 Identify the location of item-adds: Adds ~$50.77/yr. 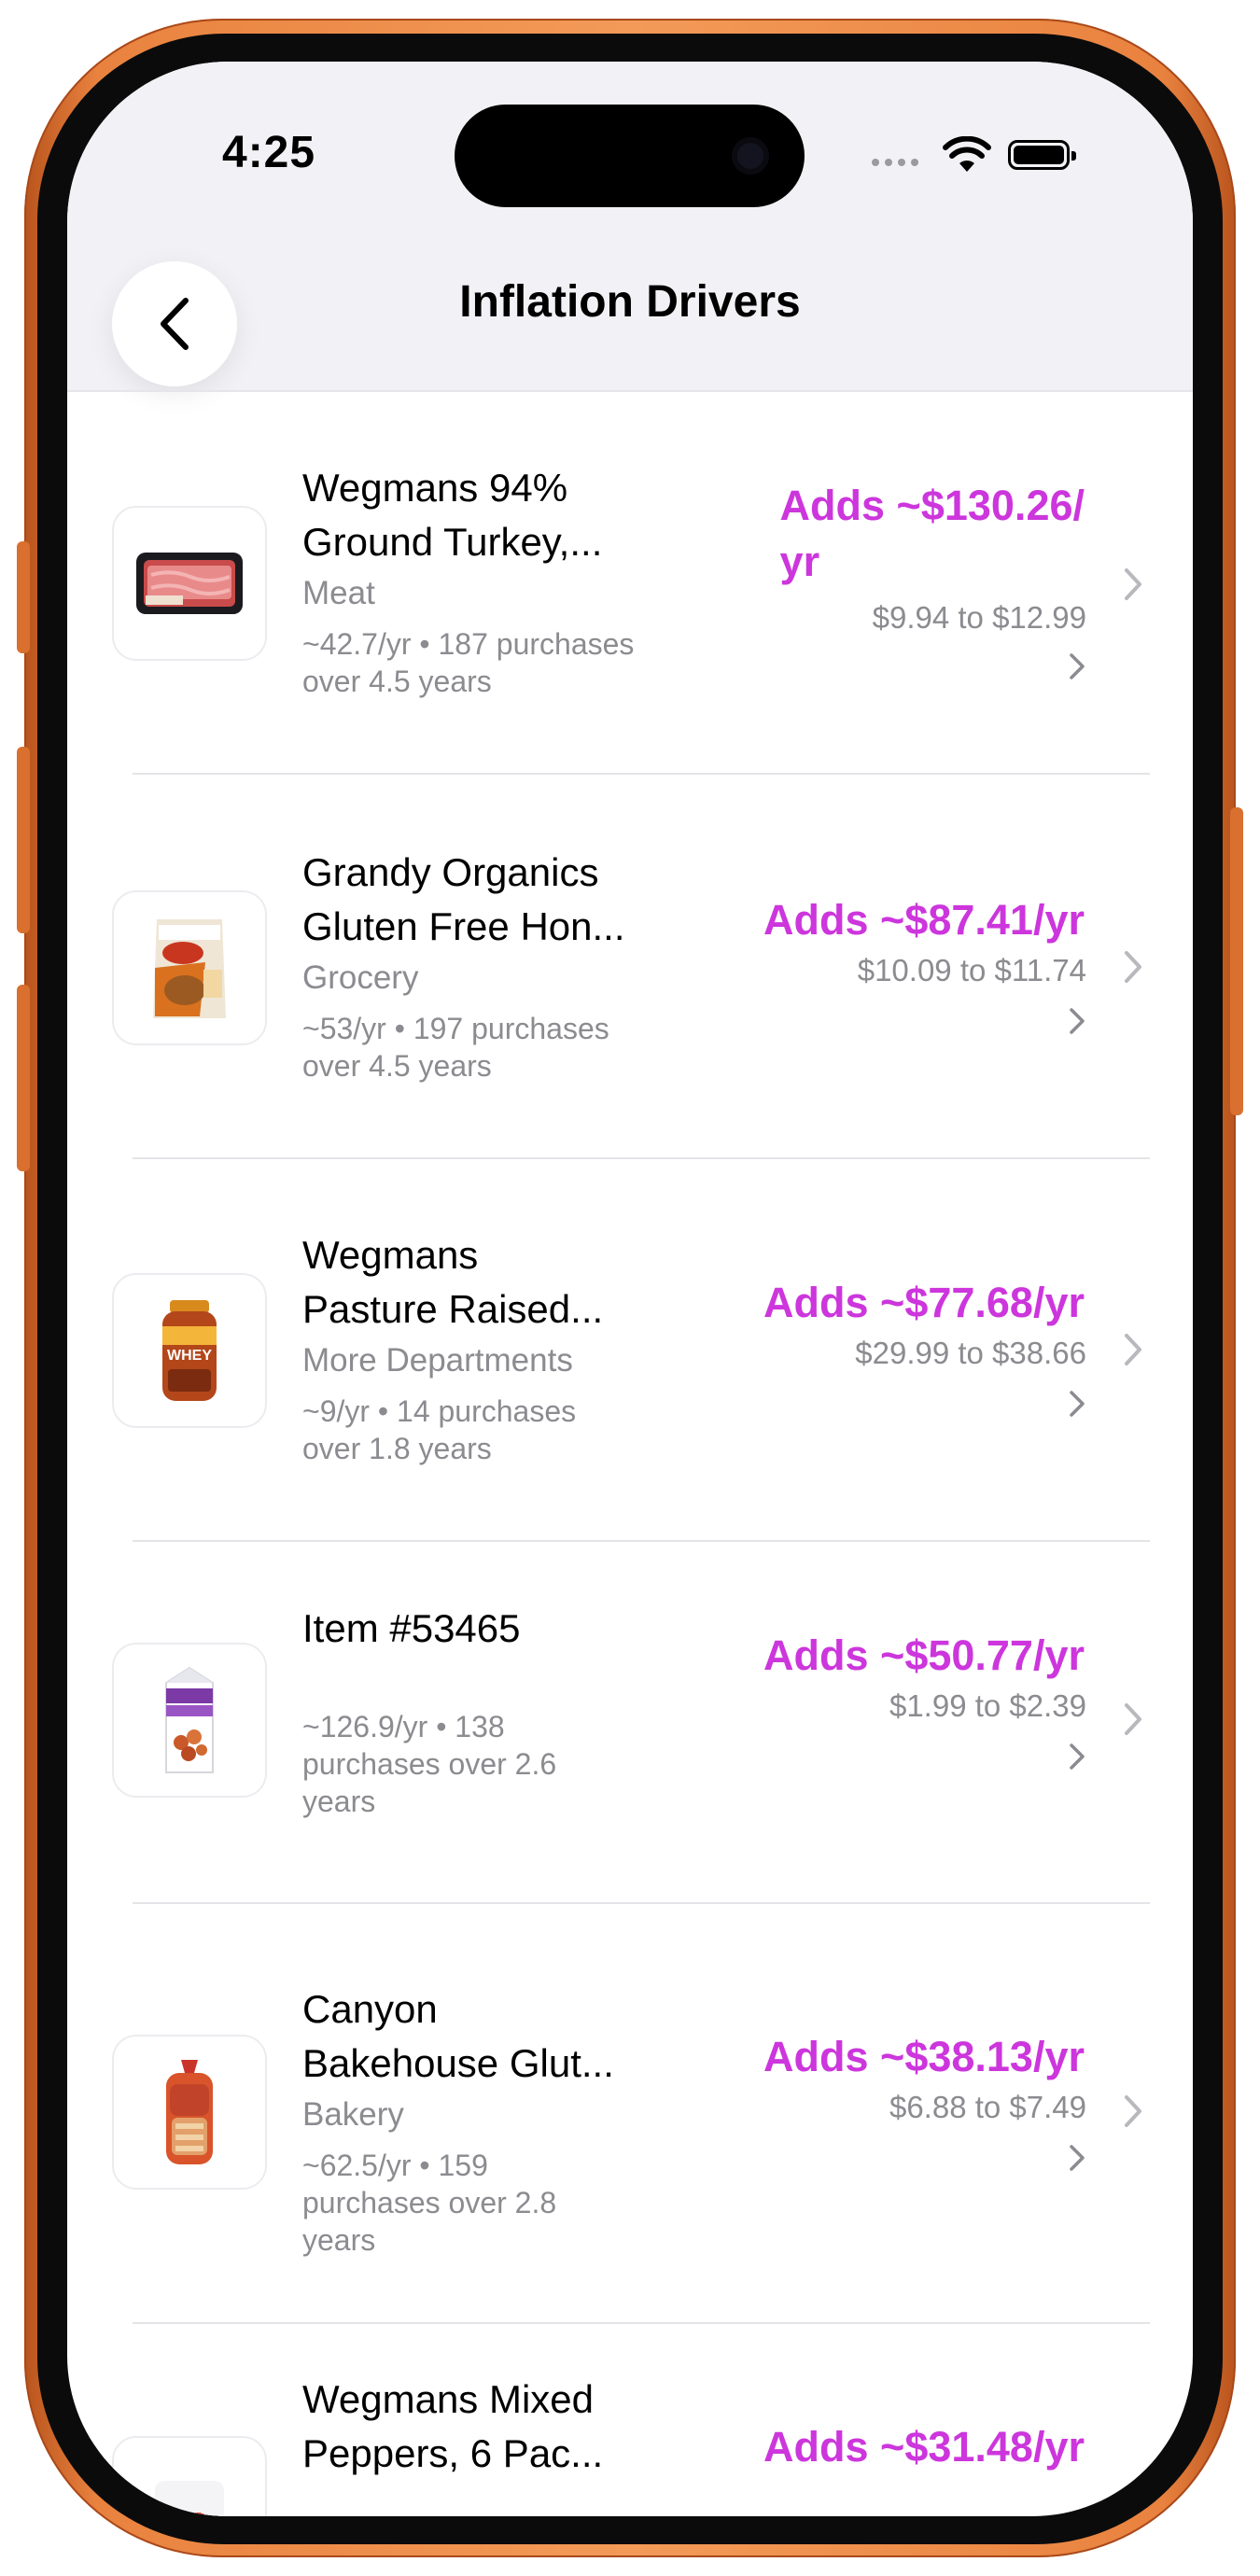
(924, 1655).